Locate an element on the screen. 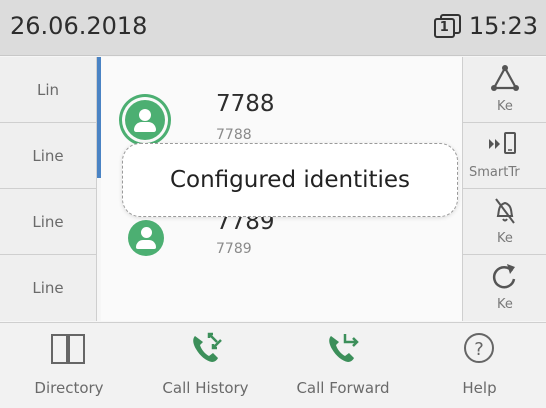 This screenshot has height=408, width=546. line-key-2: Line is located at coordinates (48, 156).